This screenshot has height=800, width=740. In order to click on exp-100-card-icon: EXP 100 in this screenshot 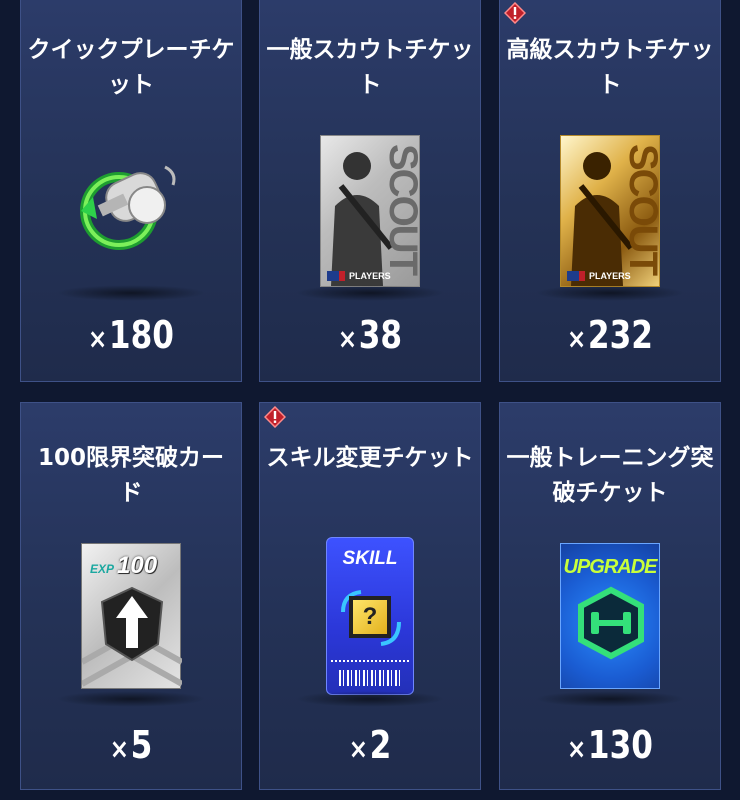, I will do `click(131, 616)`.